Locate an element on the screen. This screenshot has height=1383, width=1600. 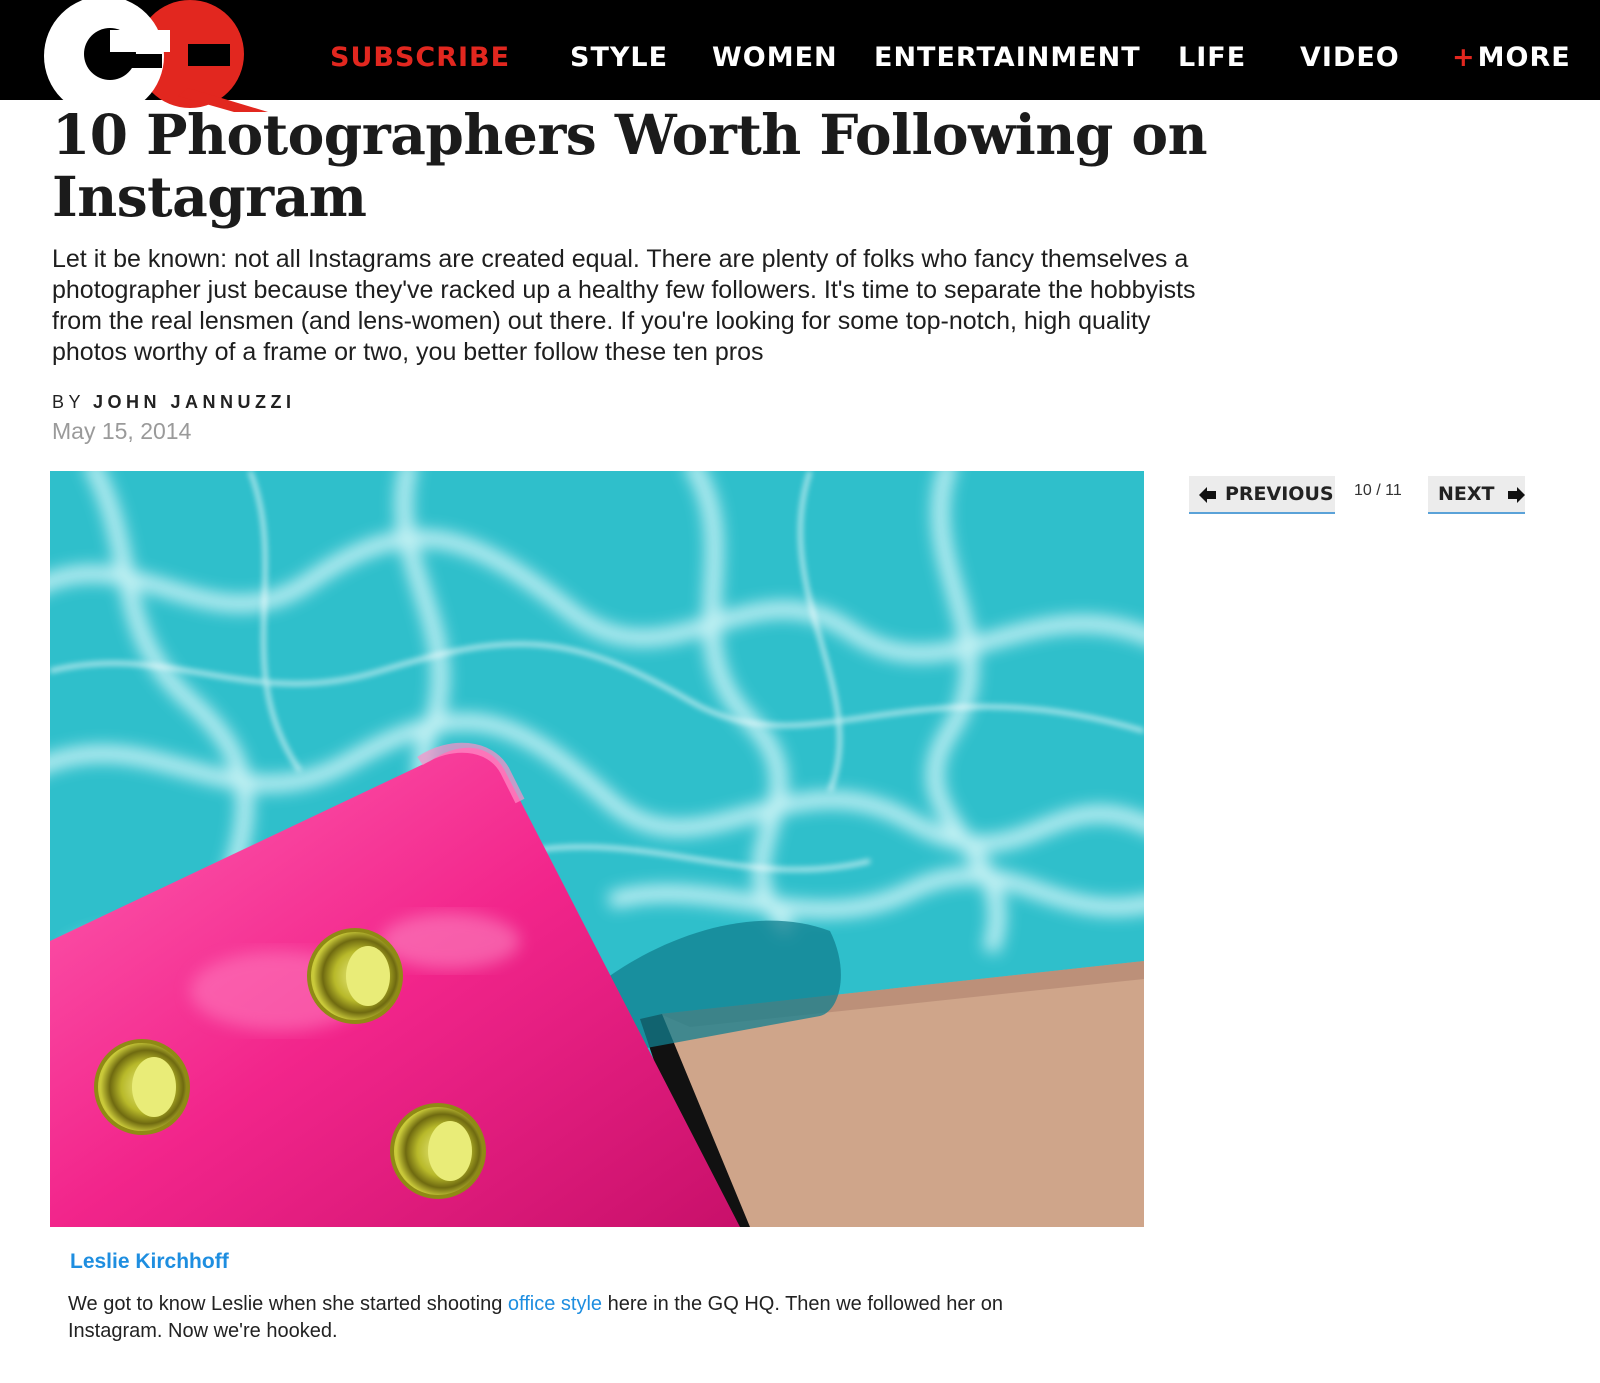
byline-label: BY is located at coordinates (69, 402).